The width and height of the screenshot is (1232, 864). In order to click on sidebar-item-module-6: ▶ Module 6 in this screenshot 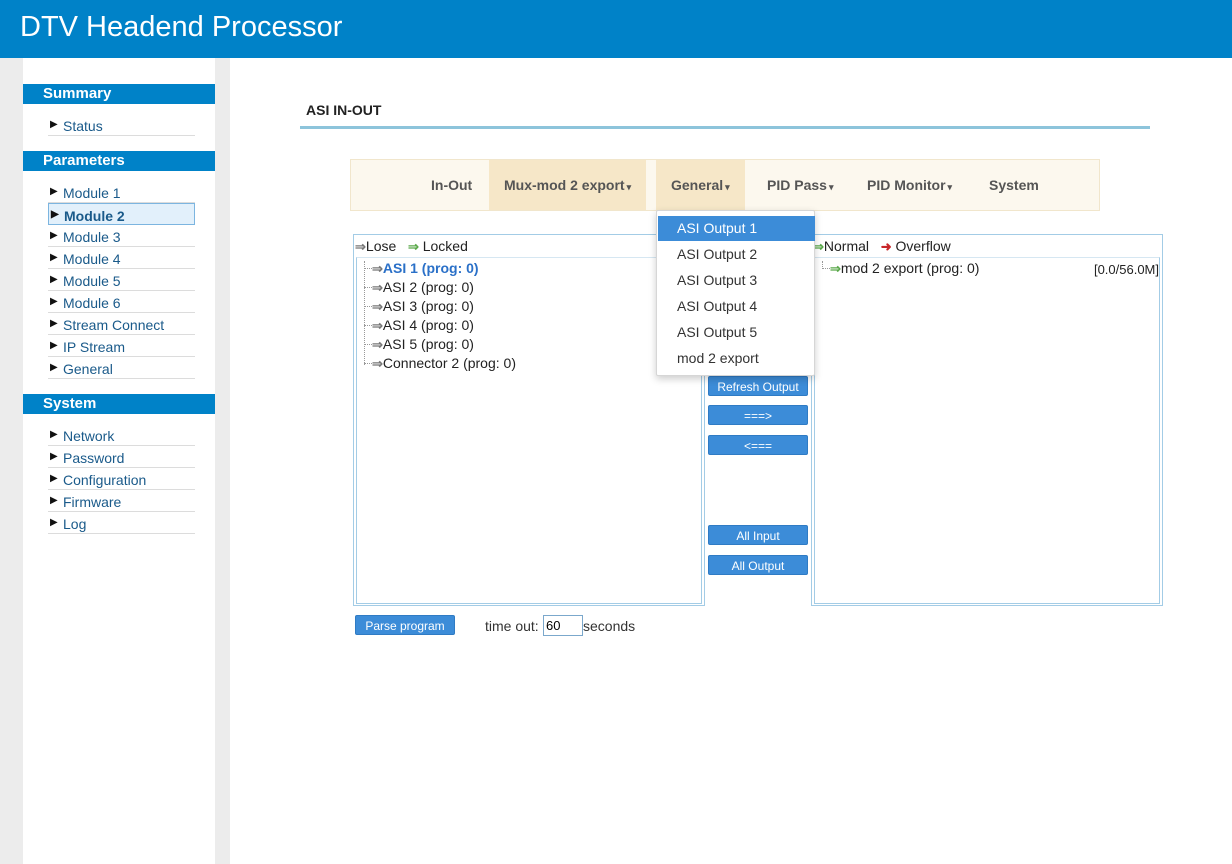, I will do `click(121, 302)`.